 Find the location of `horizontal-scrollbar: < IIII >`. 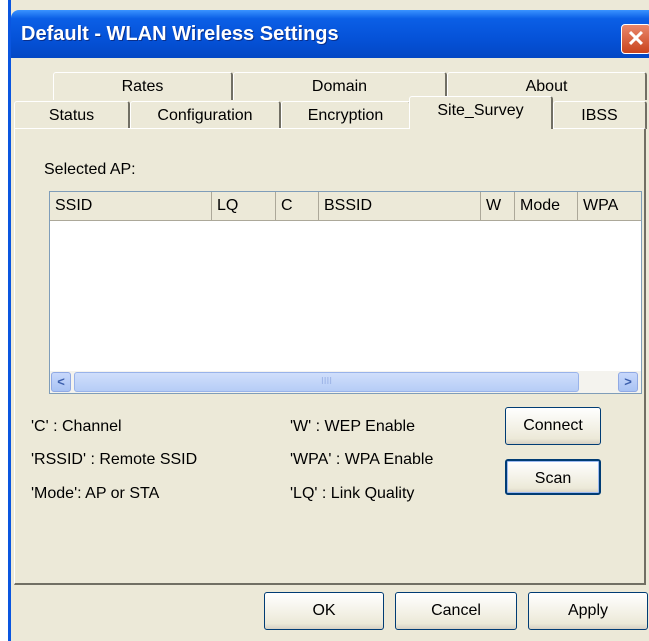

horizontal-scrollbar: < IIII > is located at coordinates (345, 382).